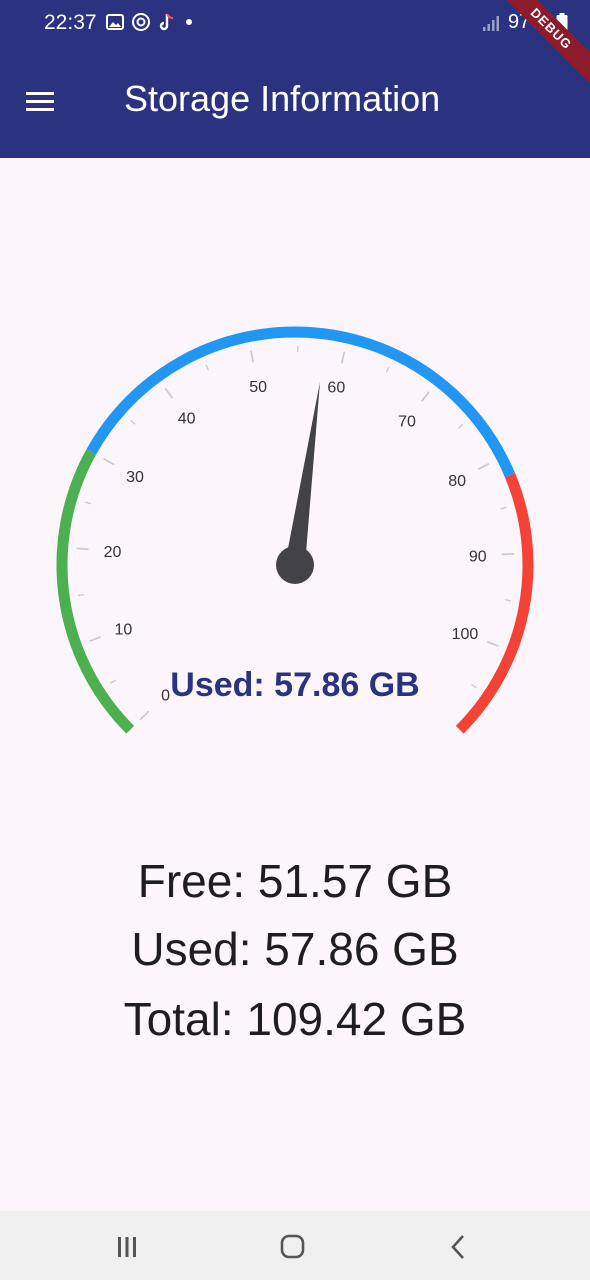 The image size is (590, 1280). What do you see at coordinates (465, 634) in the screenshot?
I see `gauge-tick-label: 100` at bounding box center [465, 634].